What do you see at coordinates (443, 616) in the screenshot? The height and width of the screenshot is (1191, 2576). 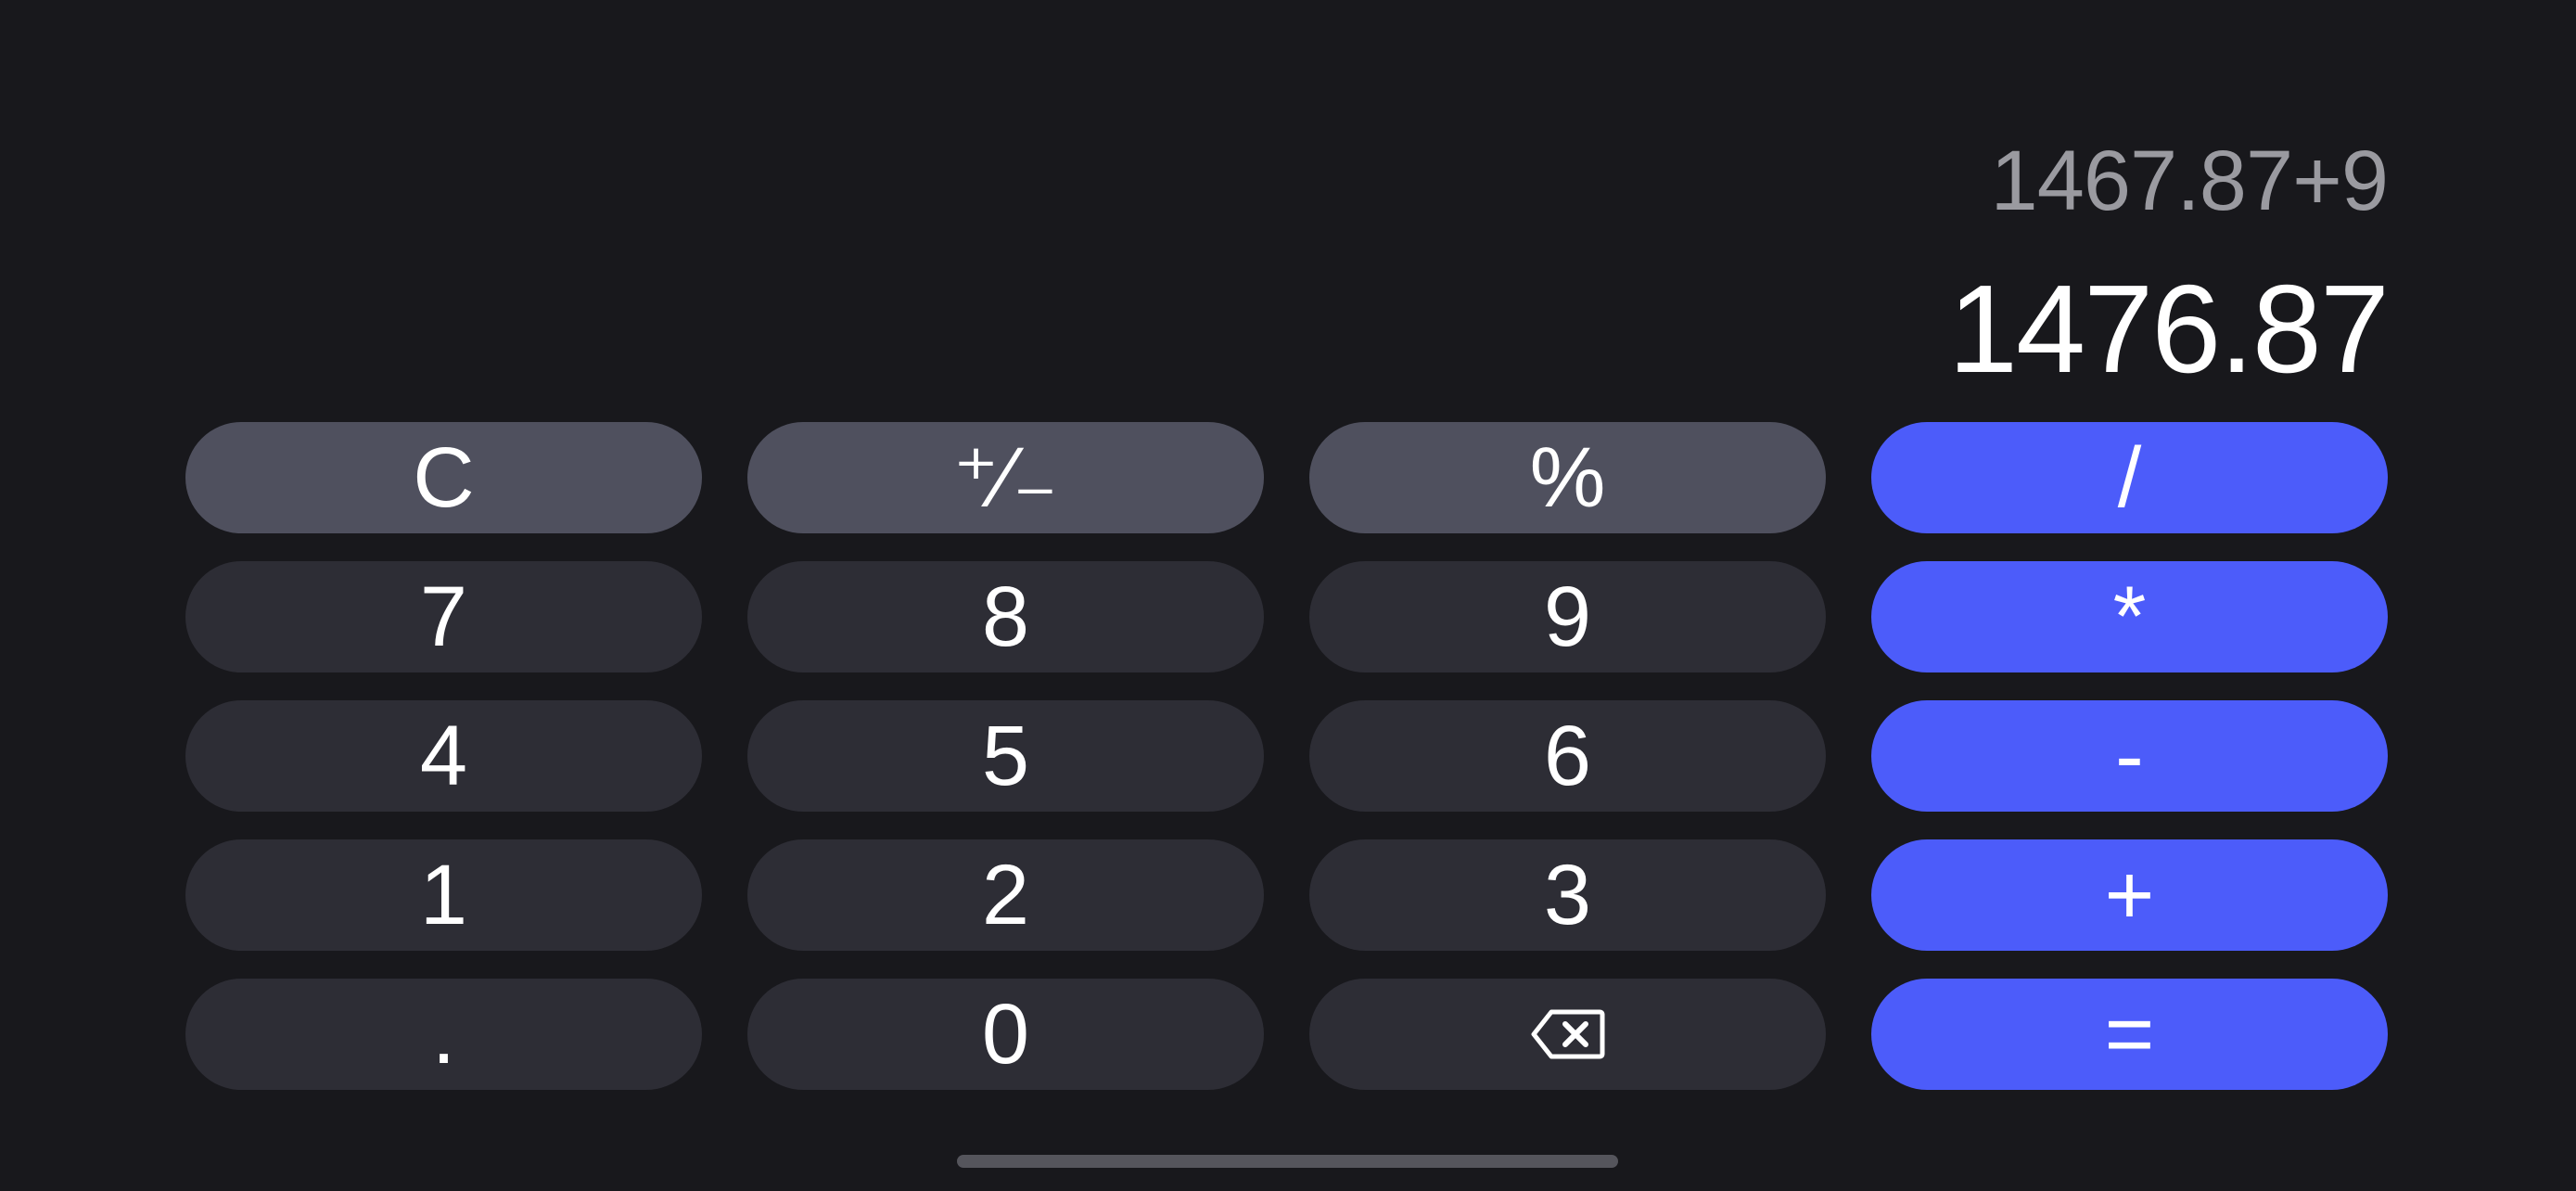 I see `digit-7-button: 7` at bounding box center [443, 616].